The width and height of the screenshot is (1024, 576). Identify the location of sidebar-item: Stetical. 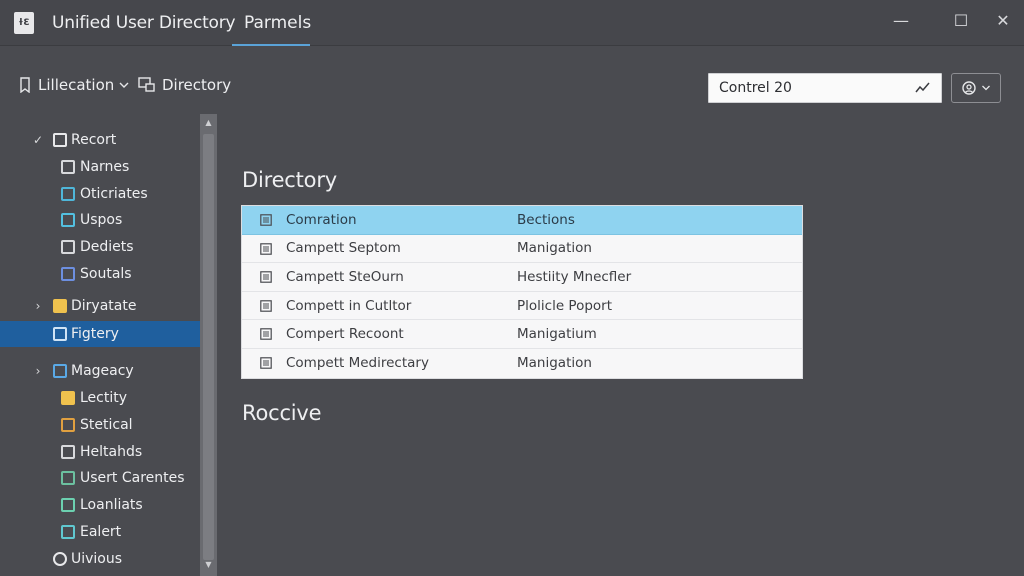
(100, 425).